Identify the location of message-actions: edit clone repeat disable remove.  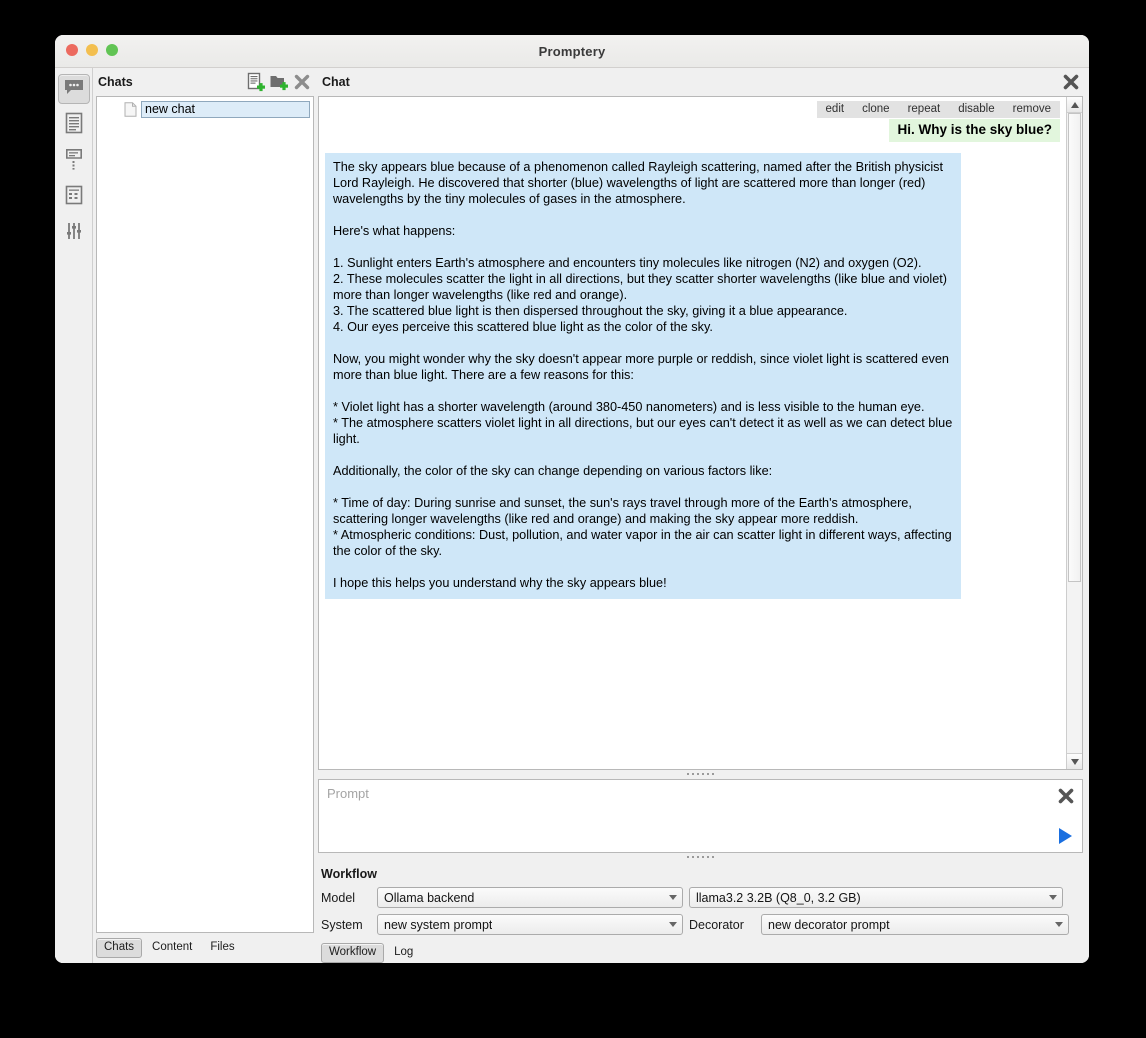
(692, 109).